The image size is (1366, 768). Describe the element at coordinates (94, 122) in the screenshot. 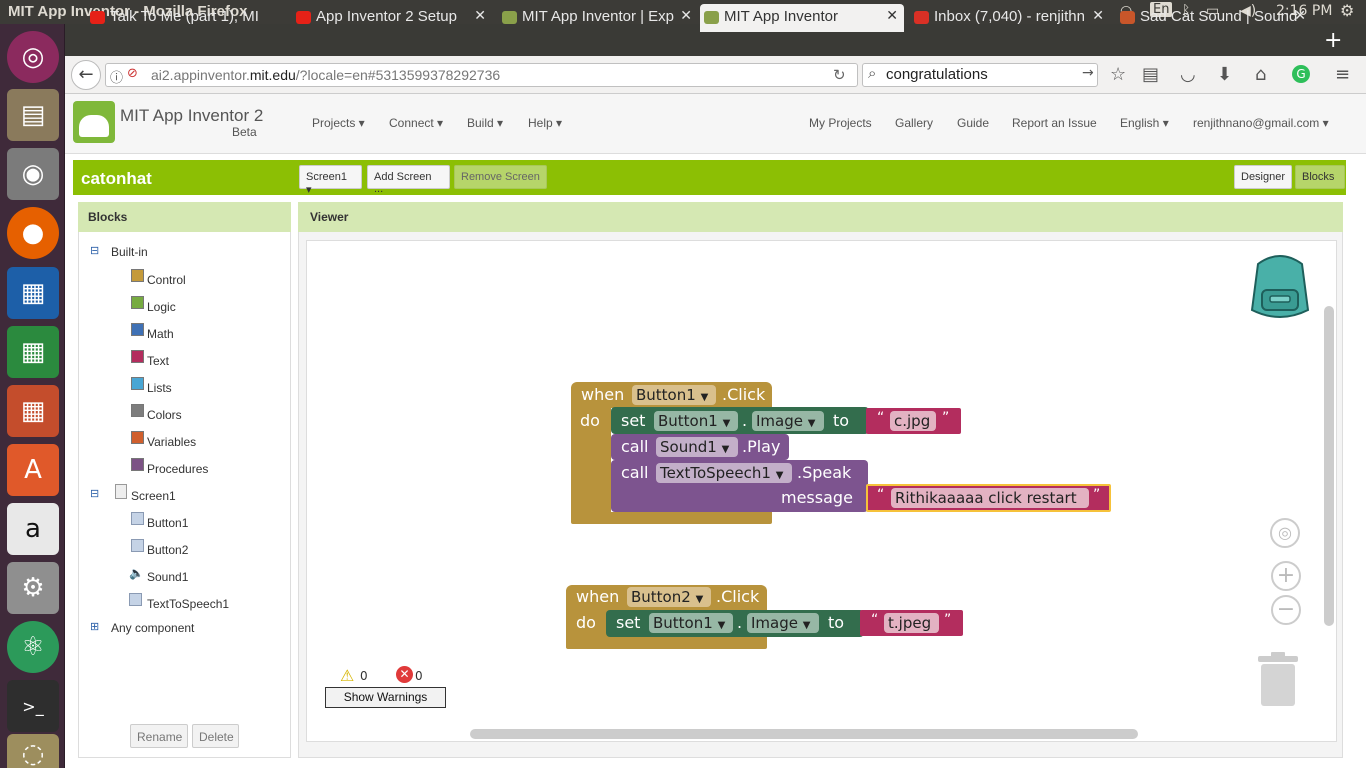

I see `app-inventor-logo` at that location.